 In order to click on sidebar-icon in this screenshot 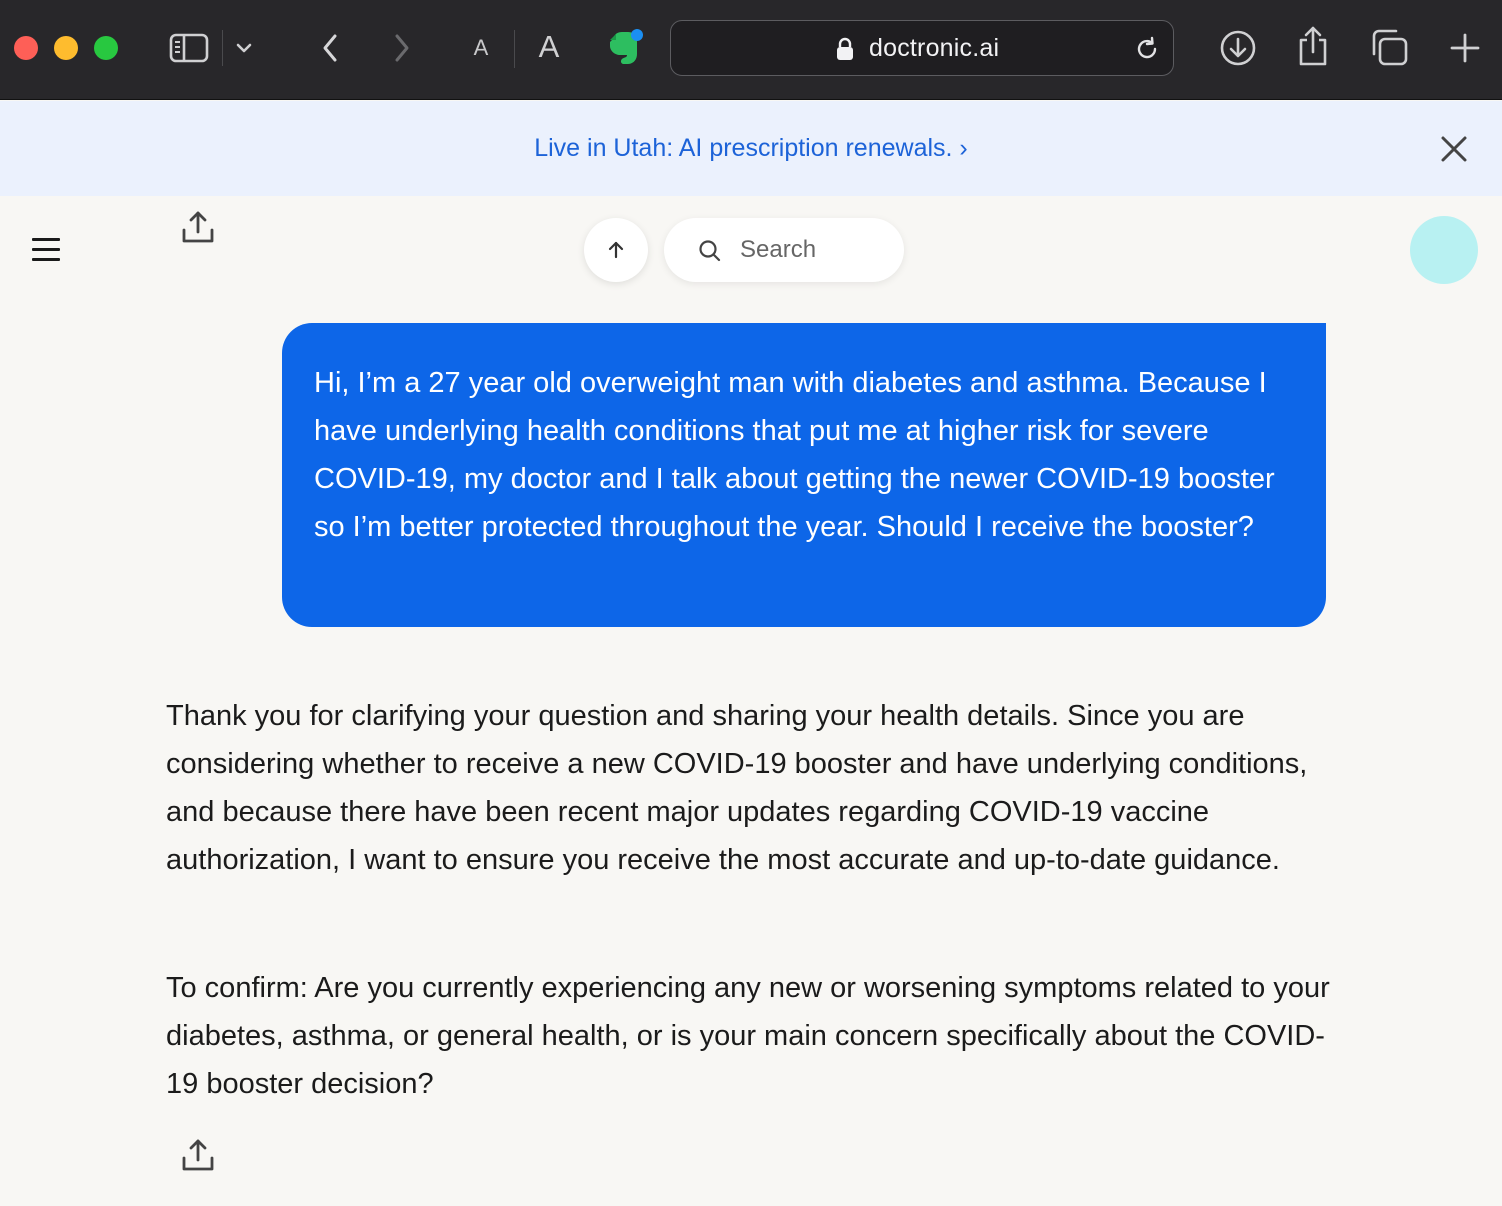, I will do `click(189, 48)`.